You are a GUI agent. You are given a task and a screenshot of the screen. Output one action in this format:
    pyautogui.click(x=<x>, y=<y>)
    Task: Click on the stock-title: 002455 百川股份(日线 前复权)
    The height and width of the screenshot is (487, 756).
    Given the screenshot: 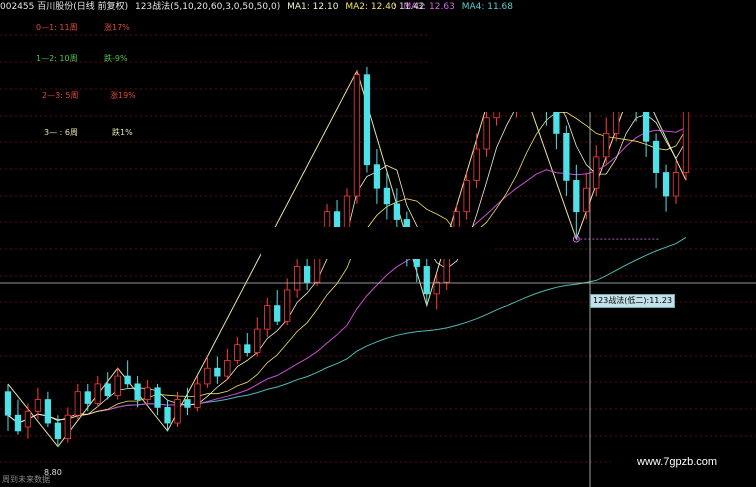 What is the action you would take?
    pyautogui.click(x=64, y=7)
    